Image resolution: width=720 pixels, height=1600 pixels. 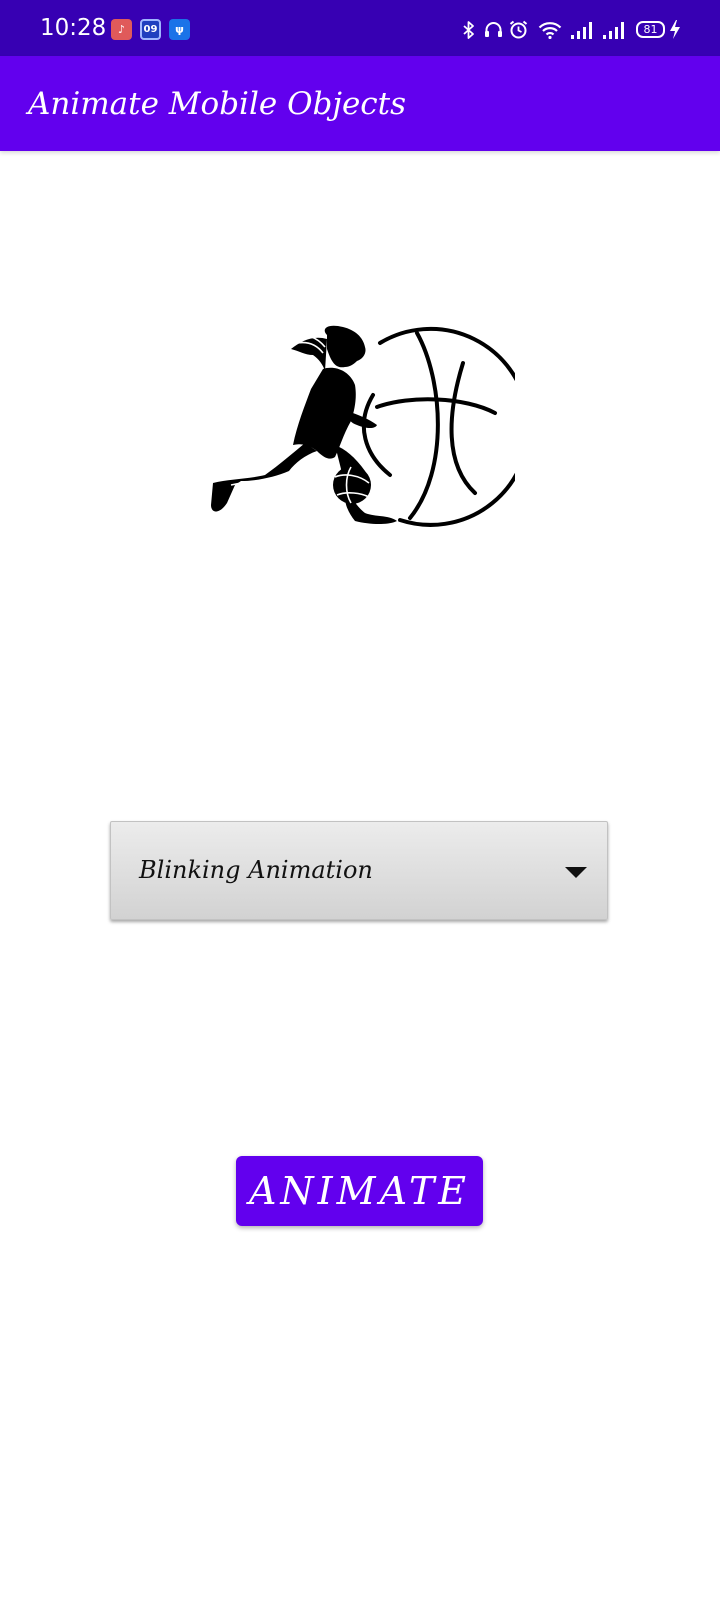 What do you see at coordinates (150, 29) in the screenshot?
I see `calendar-icon: 09` at bounding box center [150, 29].